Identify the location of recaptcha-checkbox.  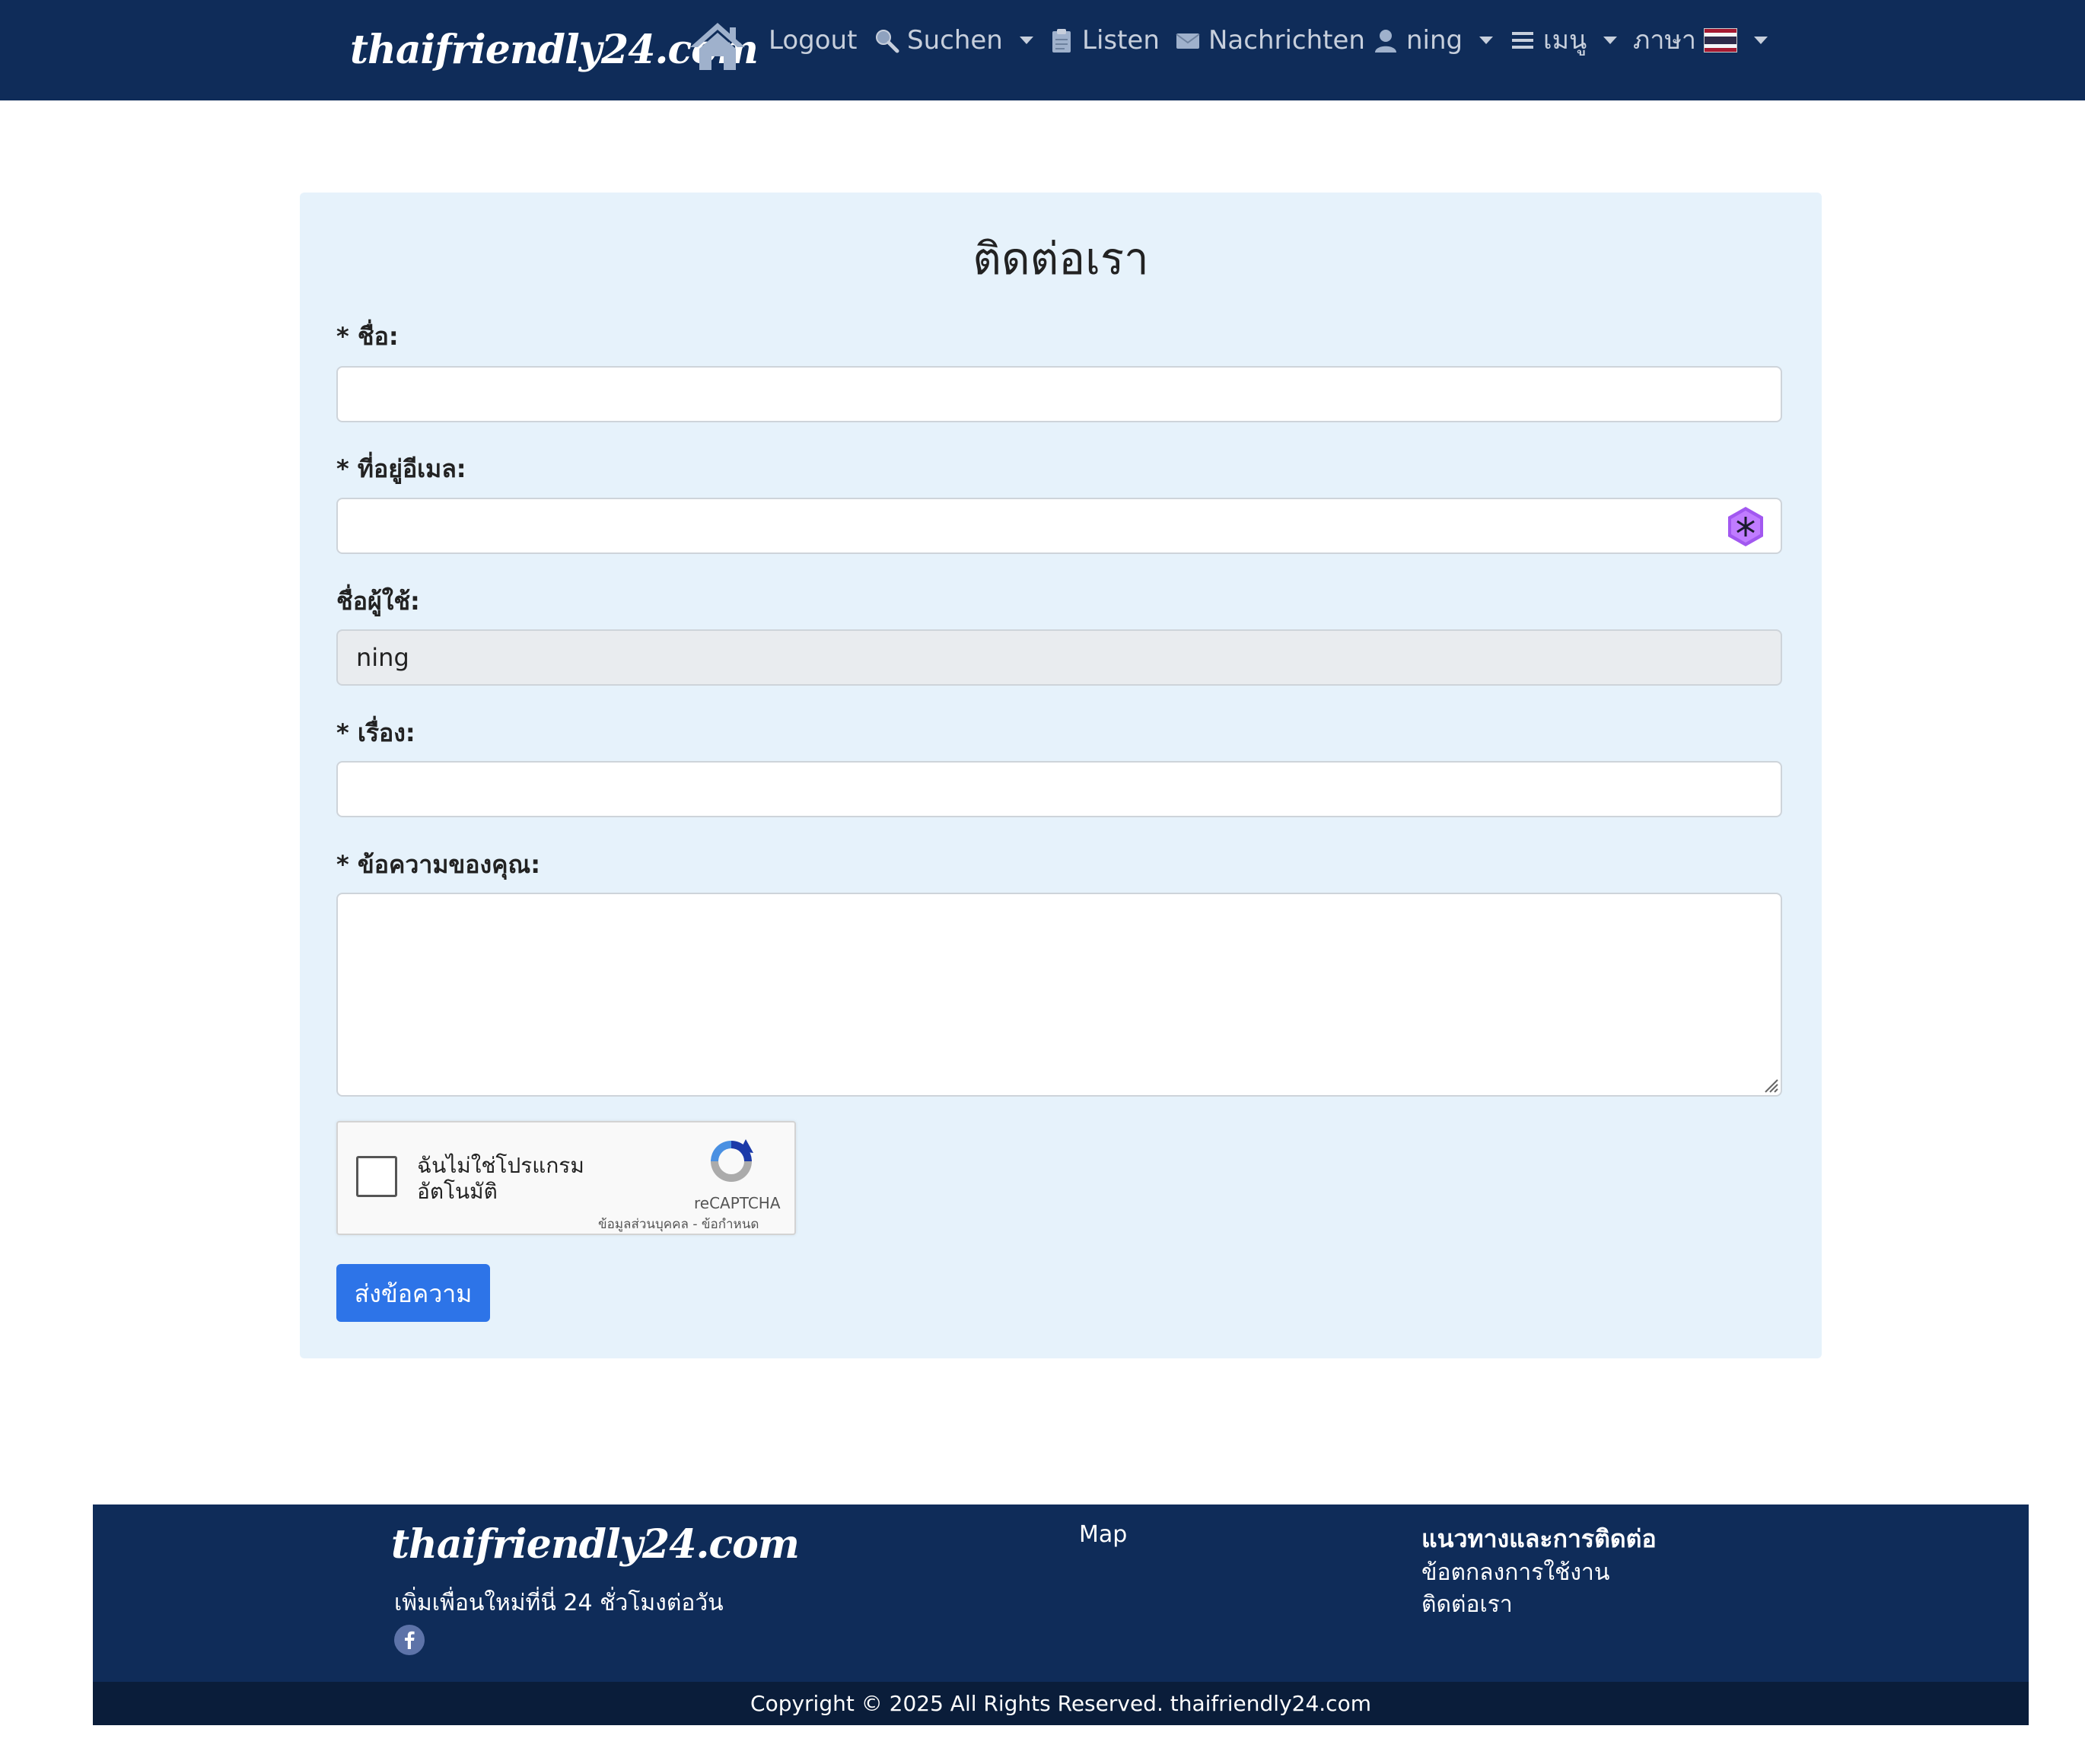
(377, 1176).